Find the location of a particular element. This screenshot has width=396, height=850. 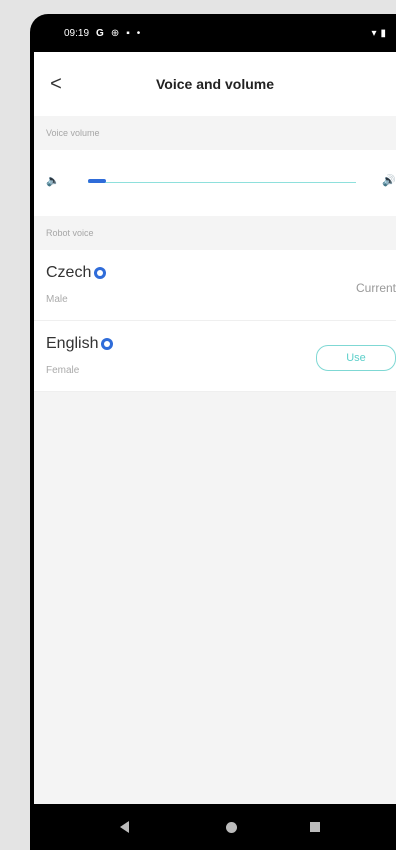

nav-home-icon is located at coordinates (231, 827).